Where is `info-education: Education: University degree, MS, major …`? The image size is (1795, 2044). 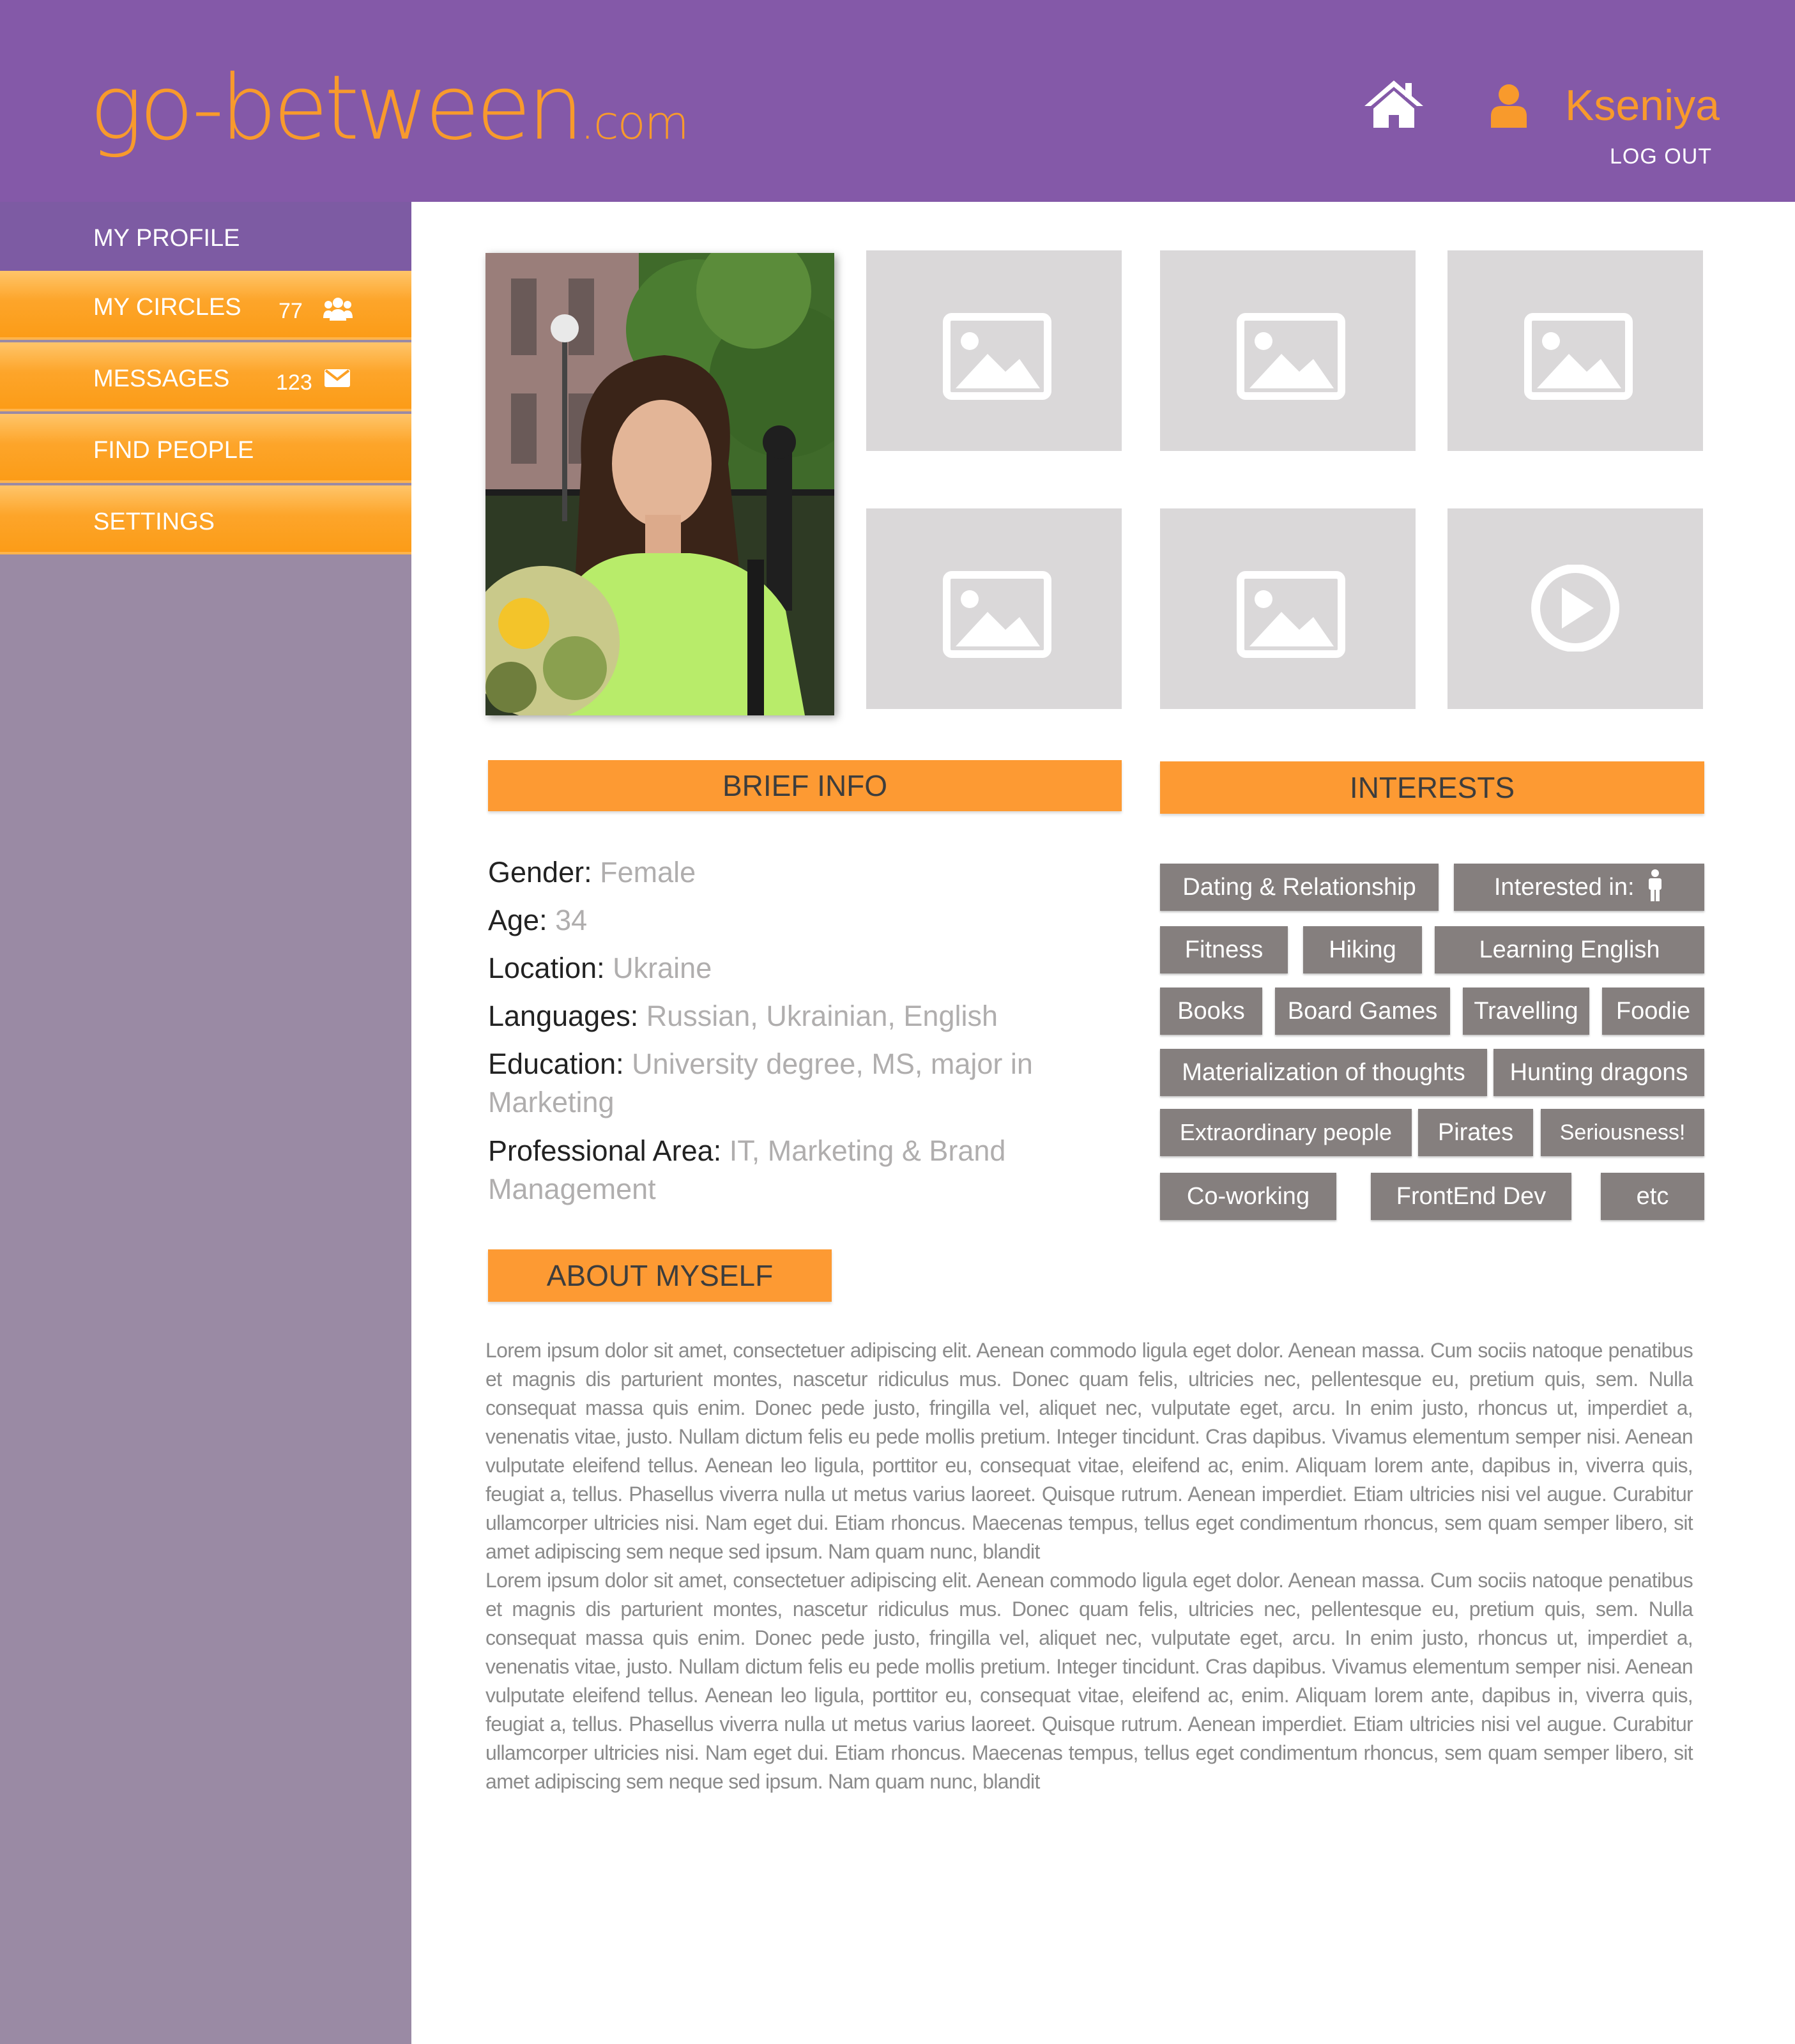
info-education: Education: University degree, MS, major … is located at coordinates (807, 1083).